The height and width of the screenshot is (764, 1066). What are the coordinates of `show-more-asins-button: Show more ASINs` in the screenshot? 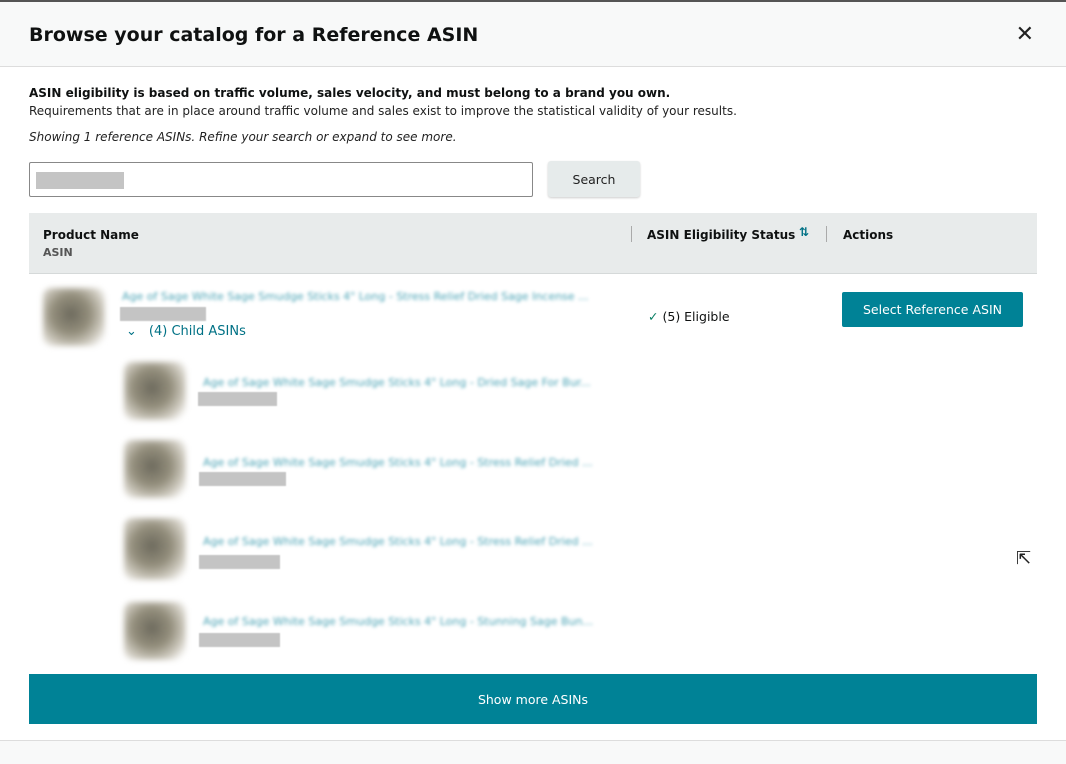 It's located at (533, 699).